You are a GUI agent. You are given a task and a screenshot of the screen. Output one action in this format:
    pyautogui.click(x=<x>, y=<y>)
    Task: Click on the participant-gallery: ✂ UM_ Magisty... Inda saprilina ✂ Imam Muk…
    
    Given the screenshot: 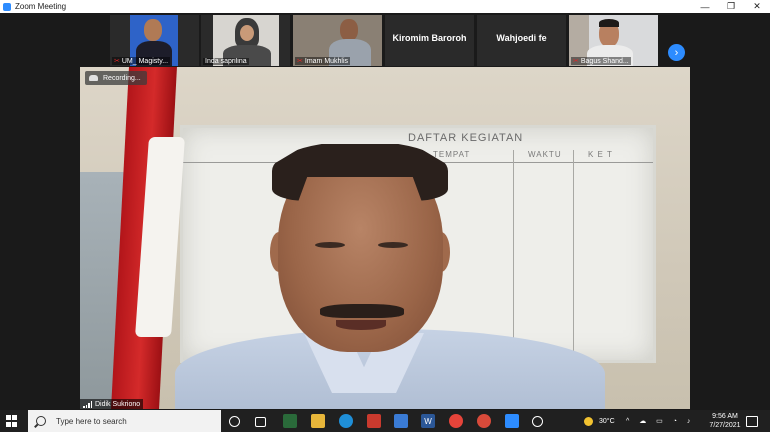 What is the action you would take?
    pyautogui.click(x=385, y=40)
    